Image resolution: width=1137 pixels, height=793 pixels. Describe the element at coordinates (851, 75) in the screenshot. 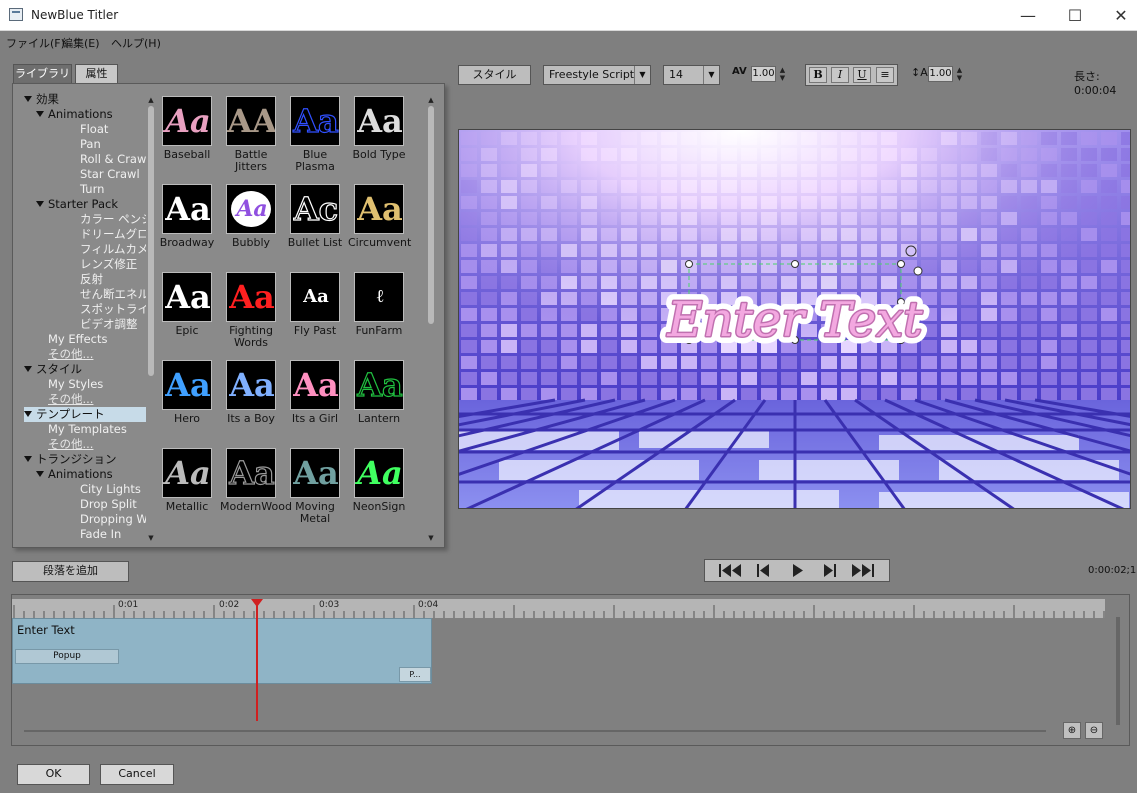

I see `format-buttons: B I U ≡` at that location.